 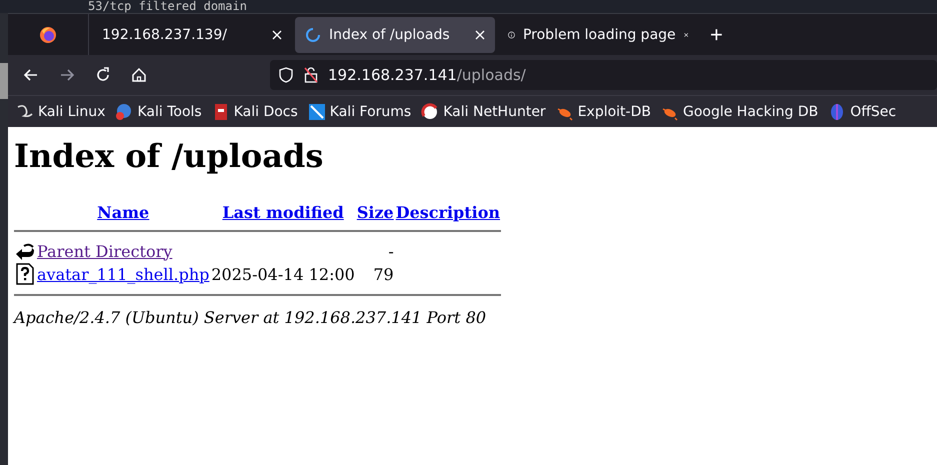 I want to click on bookmark: OffSec, so click(x=862, y=111).